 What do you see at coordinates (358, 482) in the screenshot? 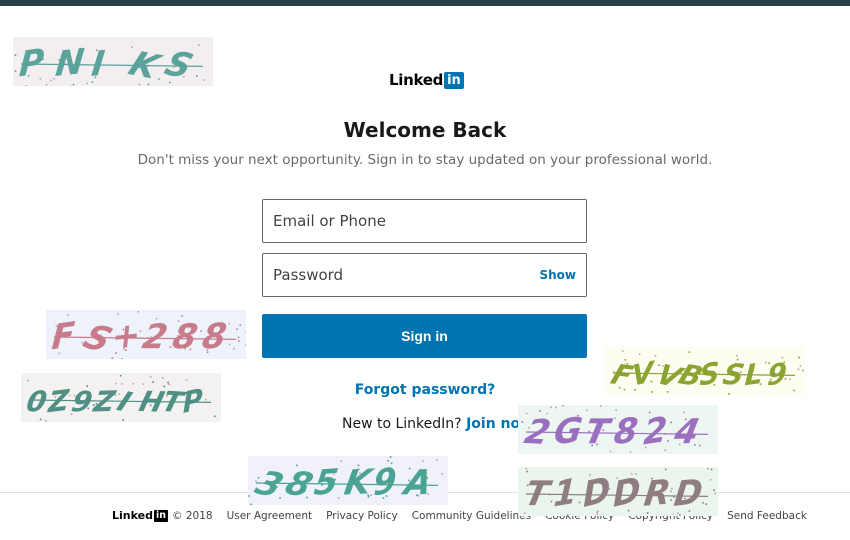
I see `captcha-glyph: K` at bounding box center [358, 482].